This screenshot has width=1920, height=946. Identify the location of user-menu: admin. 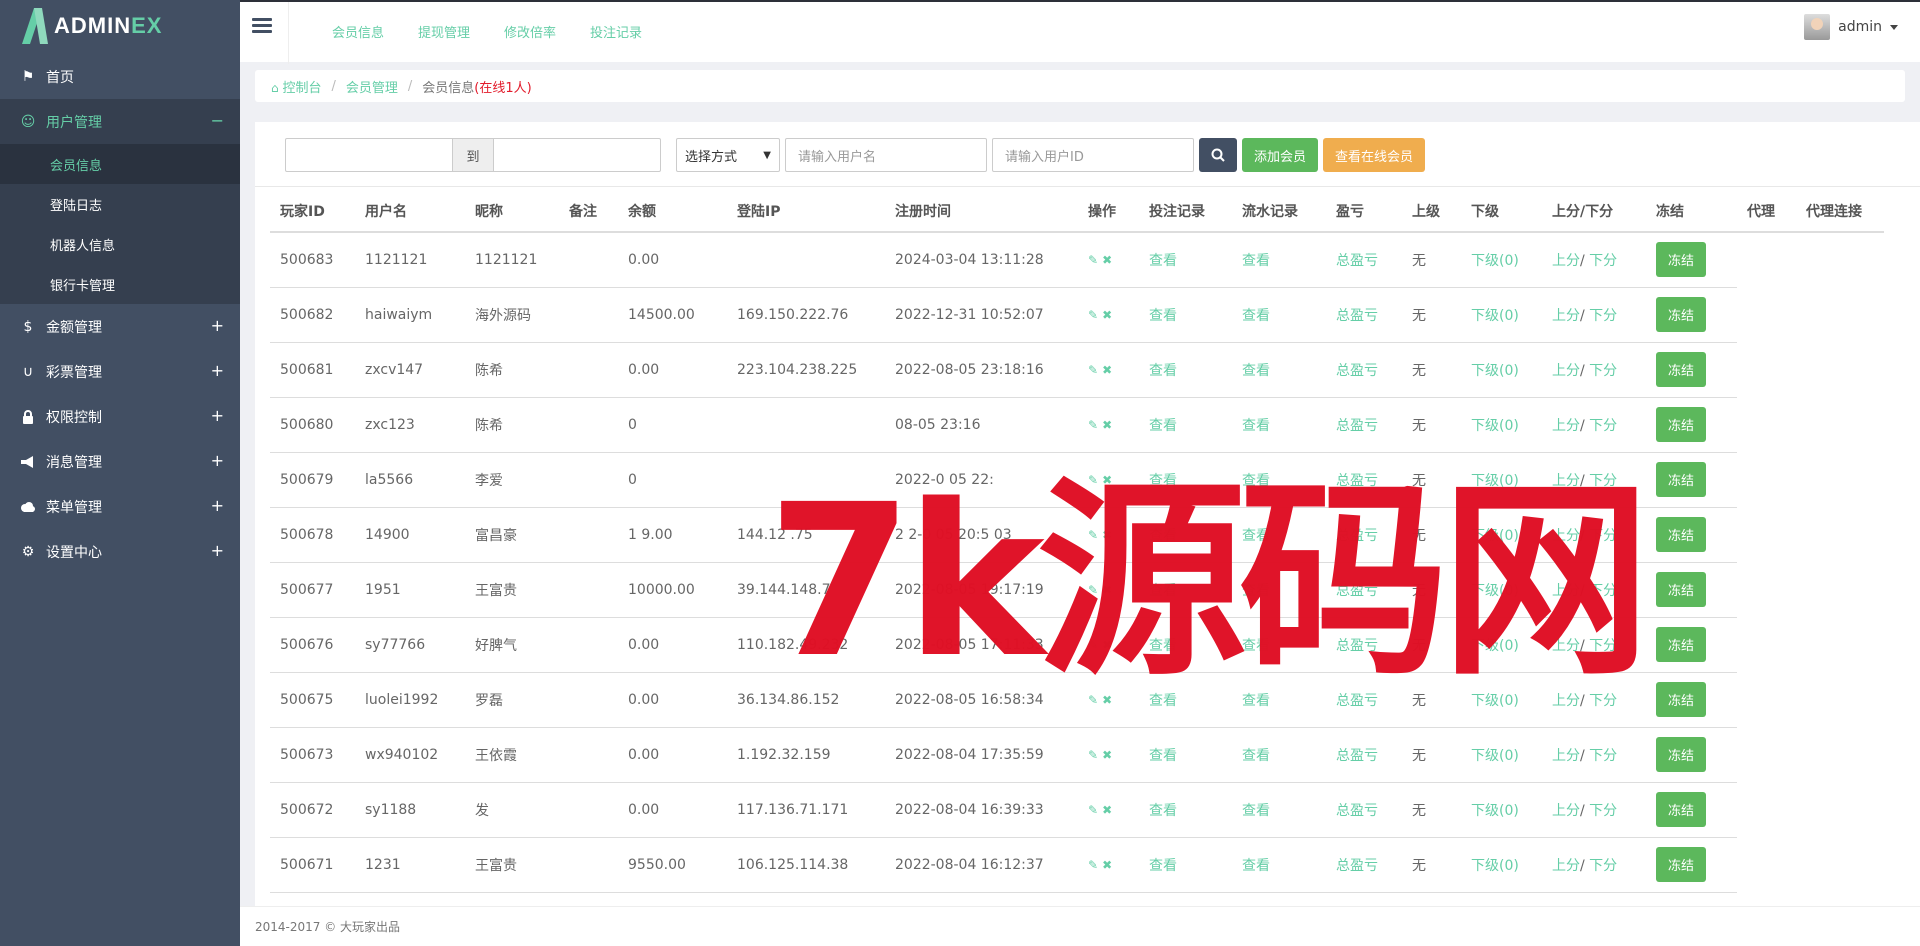
(1851, 27).